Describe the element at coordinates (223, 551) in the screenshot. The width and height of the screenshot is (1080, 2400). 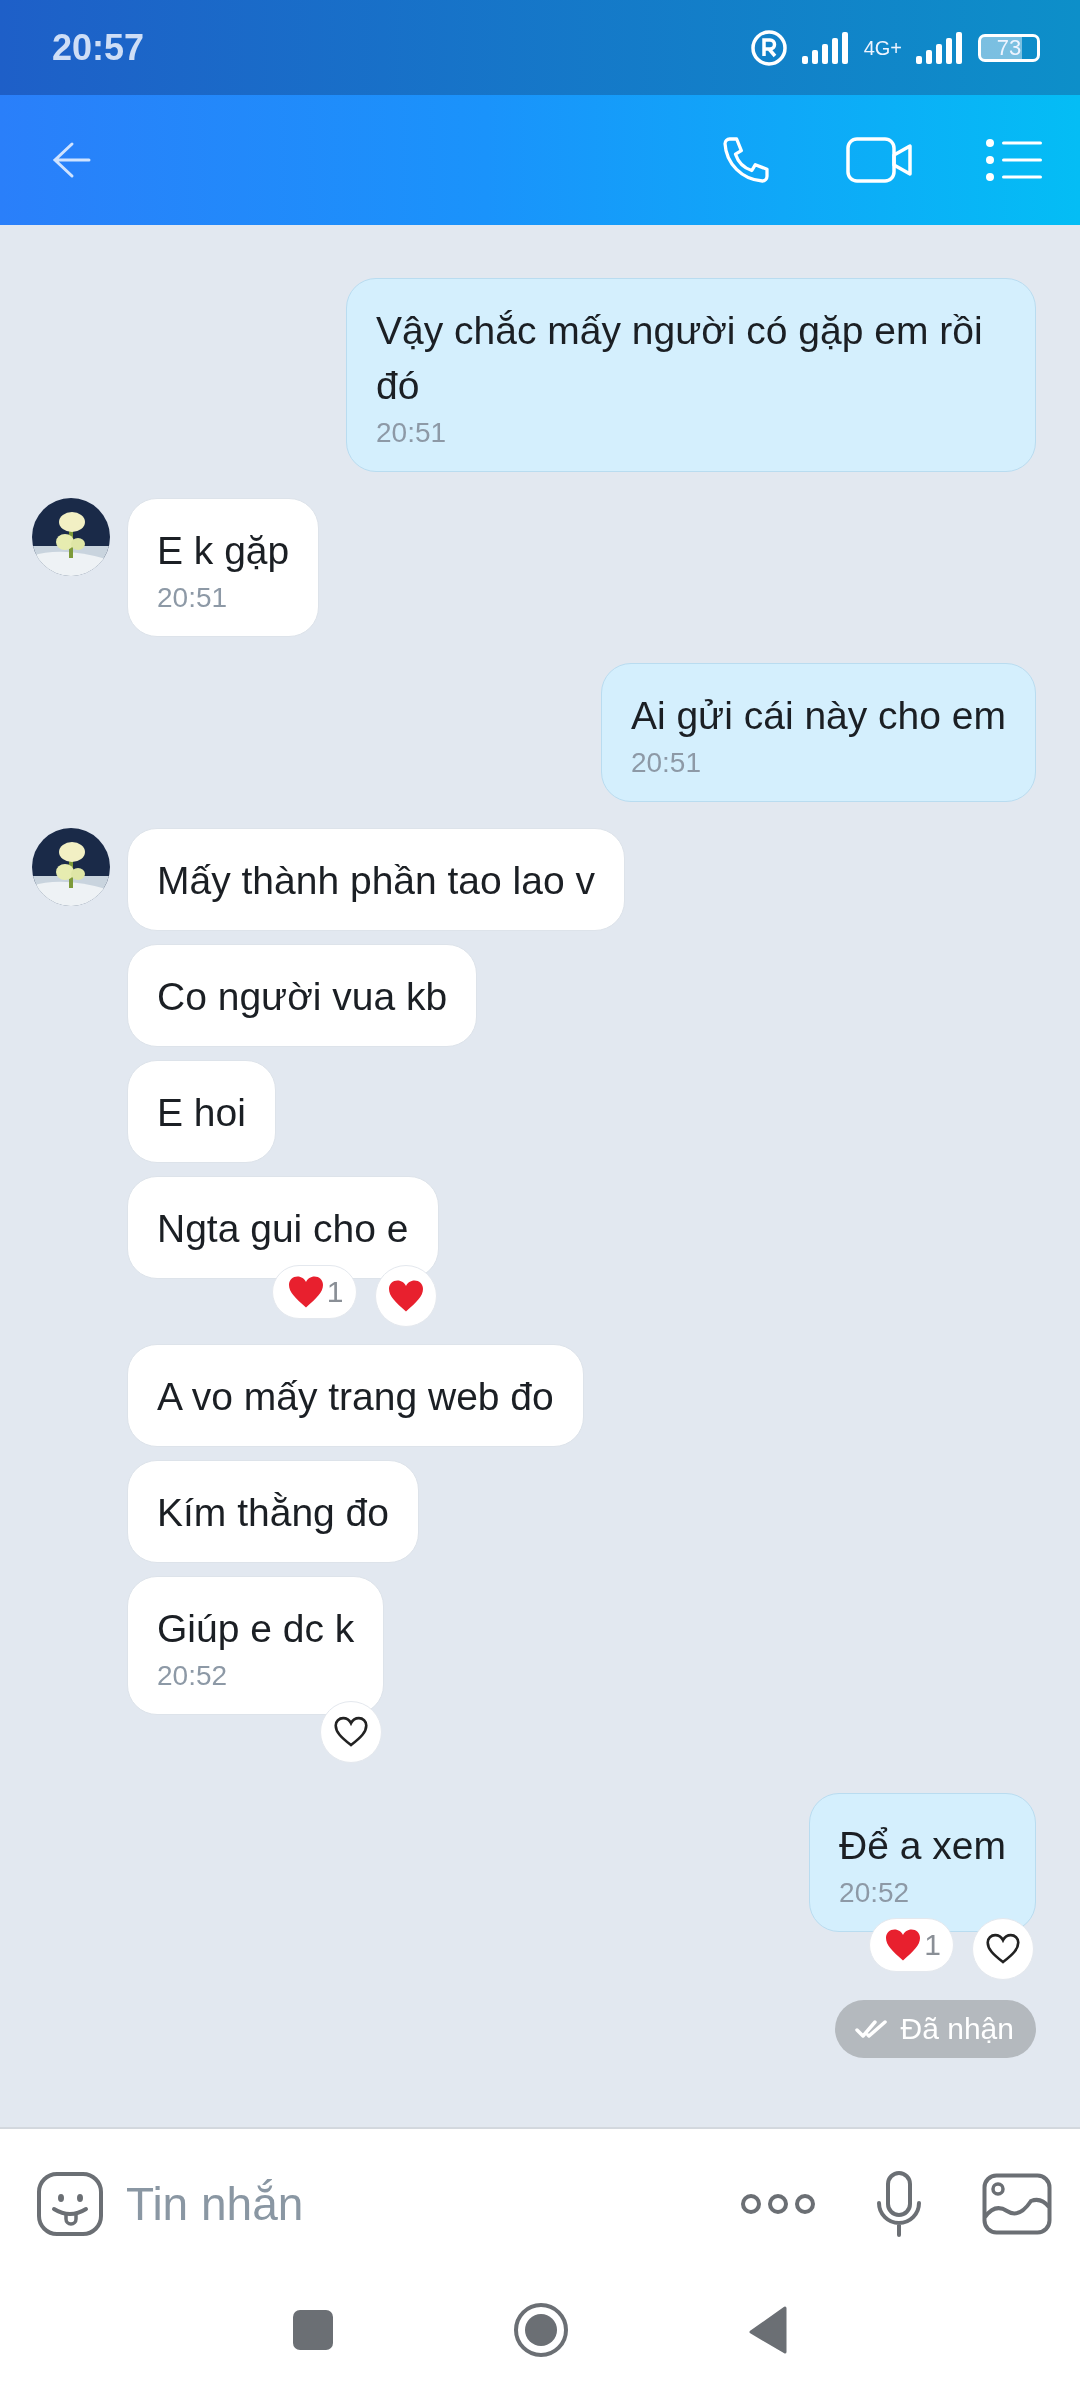
I see `message-text: E k gặp` at that location.